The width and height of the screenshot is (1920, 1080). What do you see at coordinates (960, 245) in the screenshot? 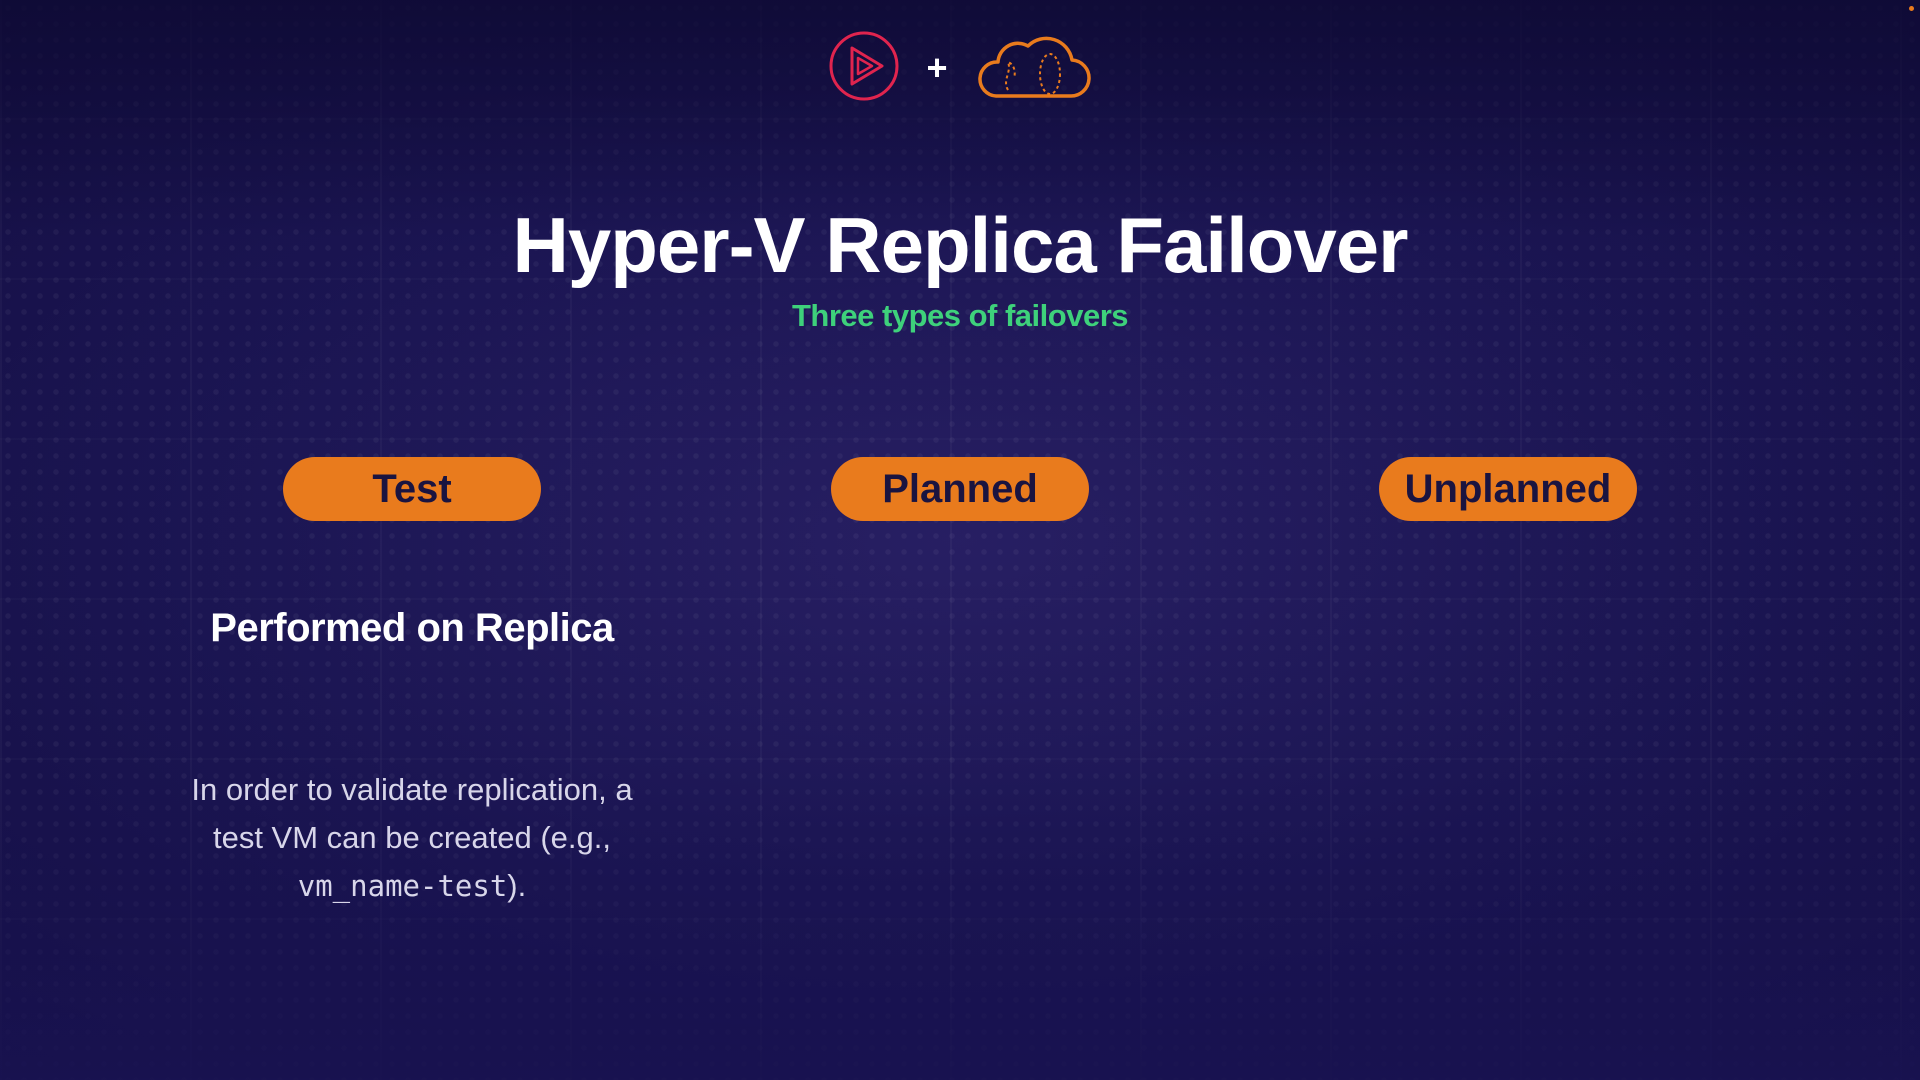
I see `slide-title: Hyper-V Replica Failover` at bounding box center [960, 245].